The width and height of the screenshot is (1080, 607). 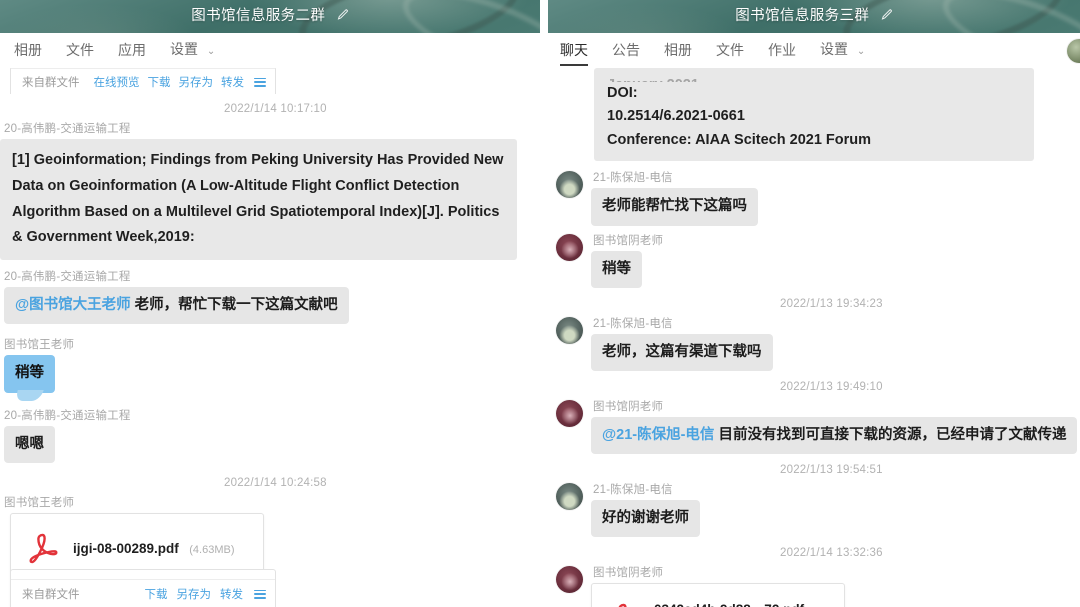 What do you see at coordinates (544, 303) in the screenshot?
I see `panel-divider` at bounding box center [544, 303].